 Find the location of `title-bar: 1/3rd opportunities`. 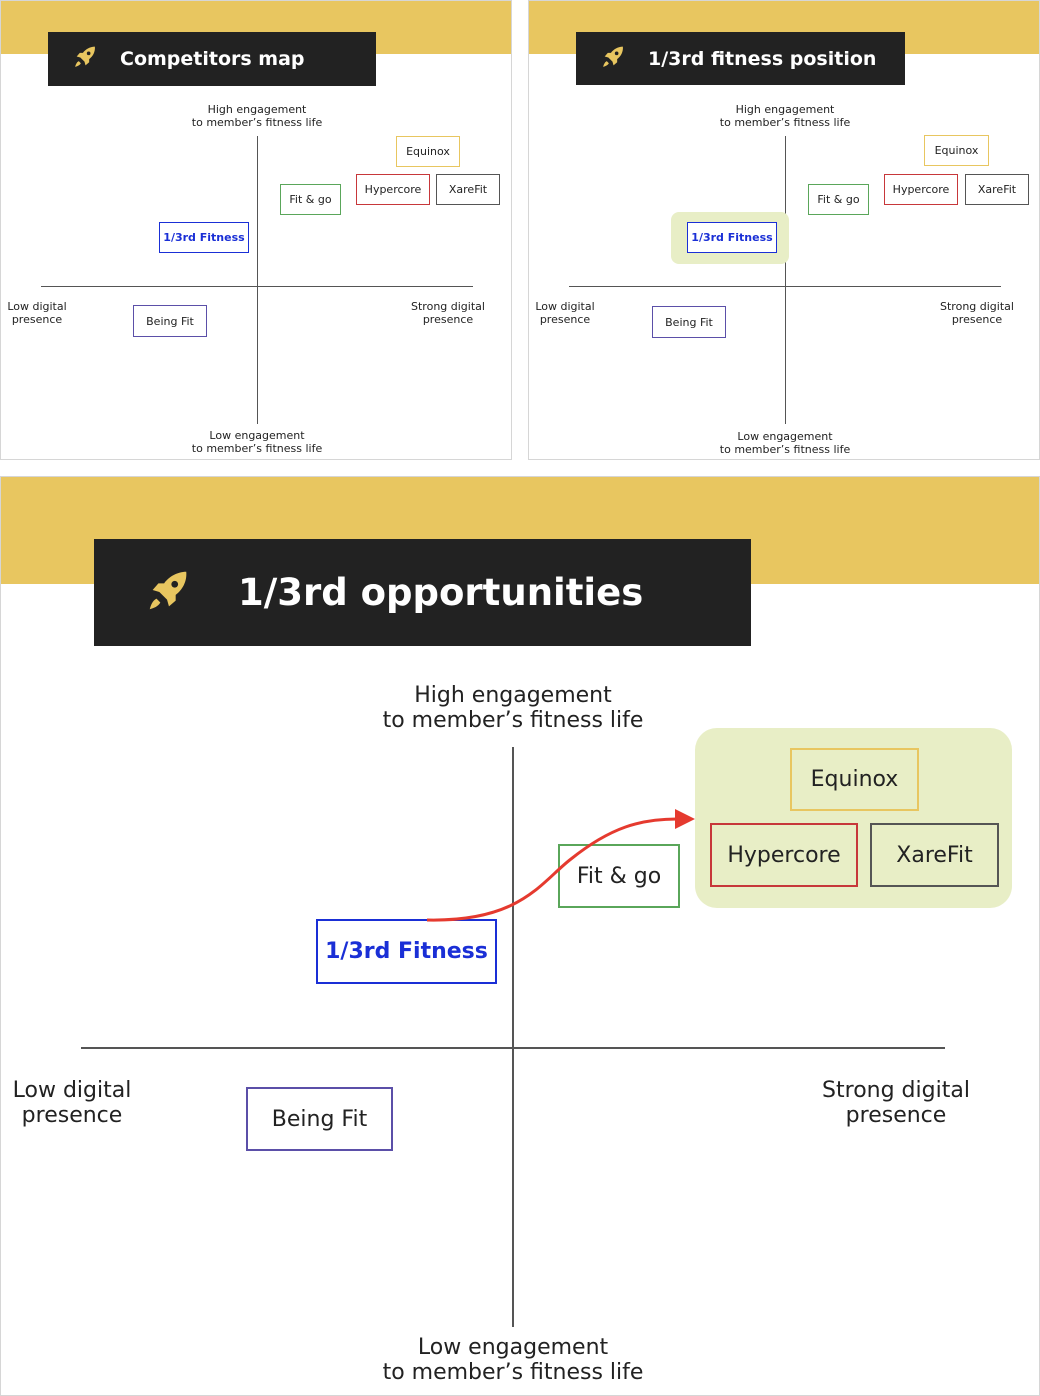

title-bar: 1/3rd opportunities is located at coordinates (422, 592).